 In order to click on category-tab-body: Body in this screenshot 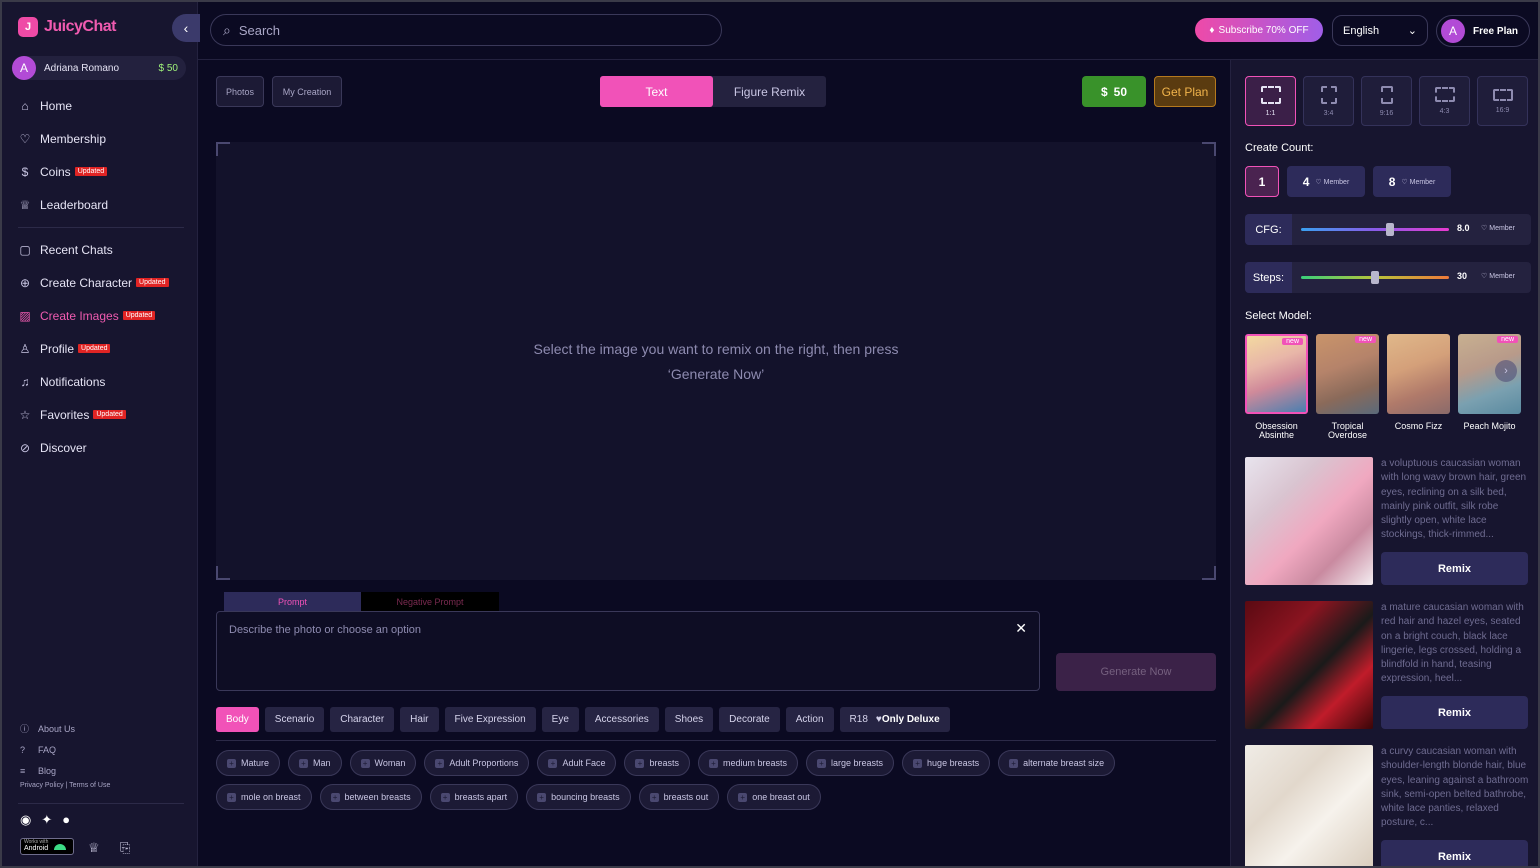, I will do `click(237, 719)`.